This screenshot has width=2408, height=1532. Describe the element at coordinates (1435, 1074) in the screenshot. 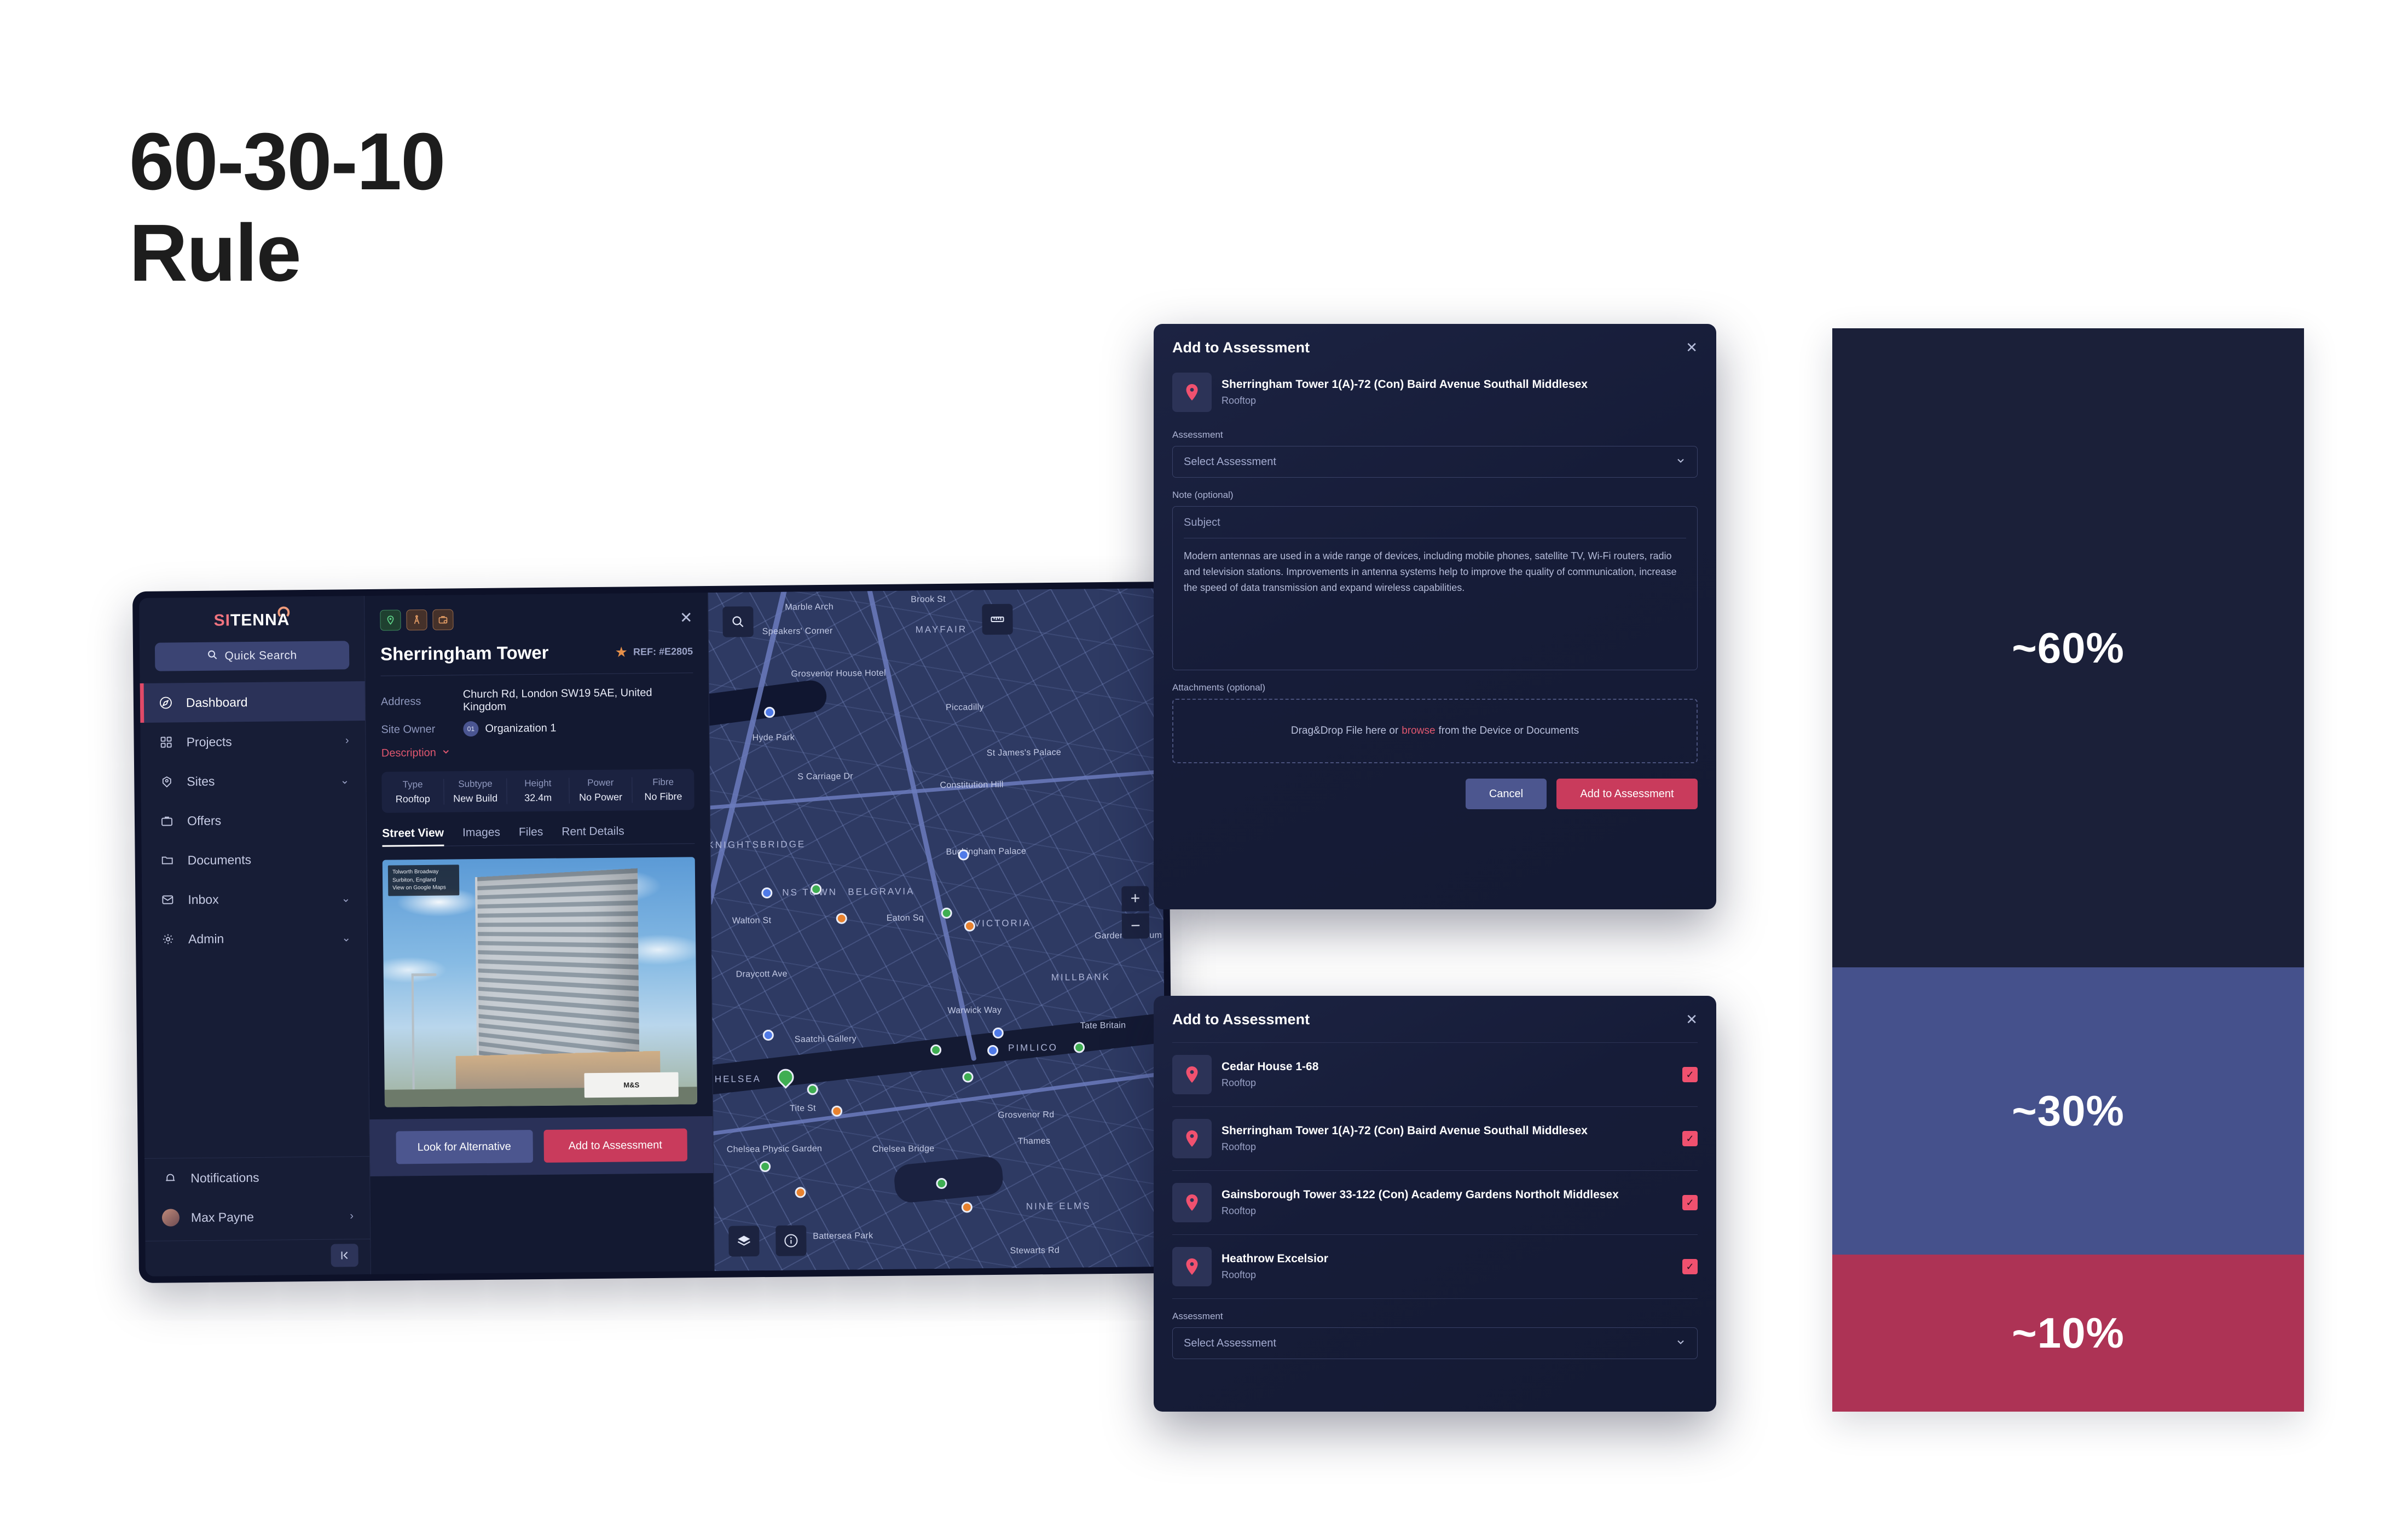

I see `list-item: Cedar House 1-68 Rooftop ✓` at that location.